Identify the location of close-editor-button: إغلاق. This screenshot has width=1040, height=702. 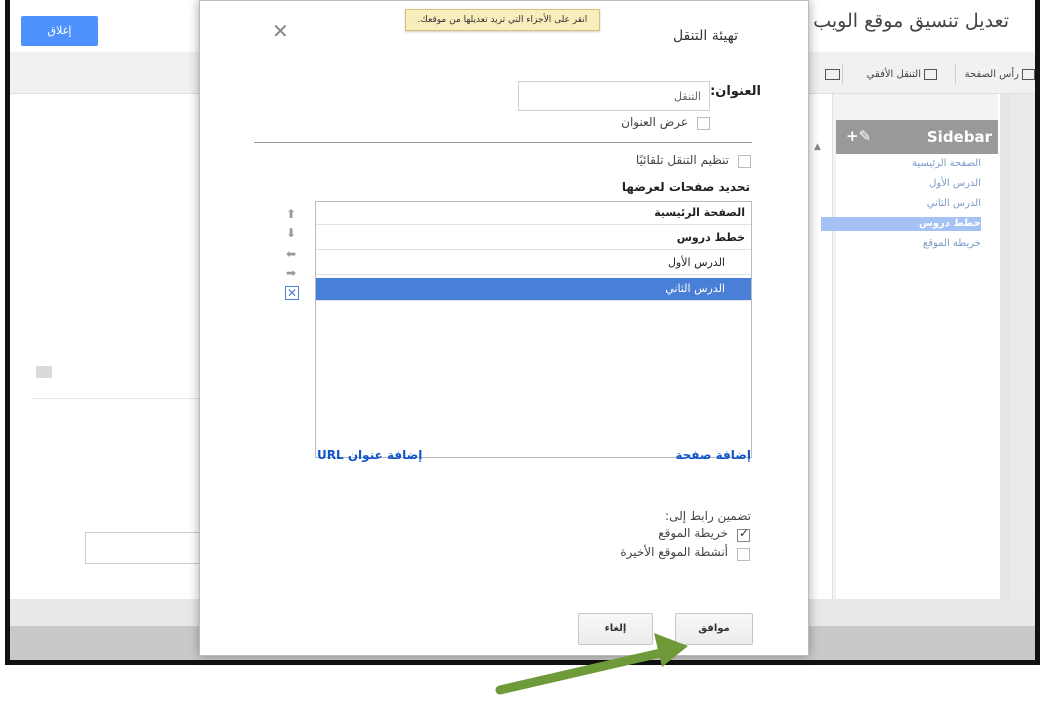
(59, 31).